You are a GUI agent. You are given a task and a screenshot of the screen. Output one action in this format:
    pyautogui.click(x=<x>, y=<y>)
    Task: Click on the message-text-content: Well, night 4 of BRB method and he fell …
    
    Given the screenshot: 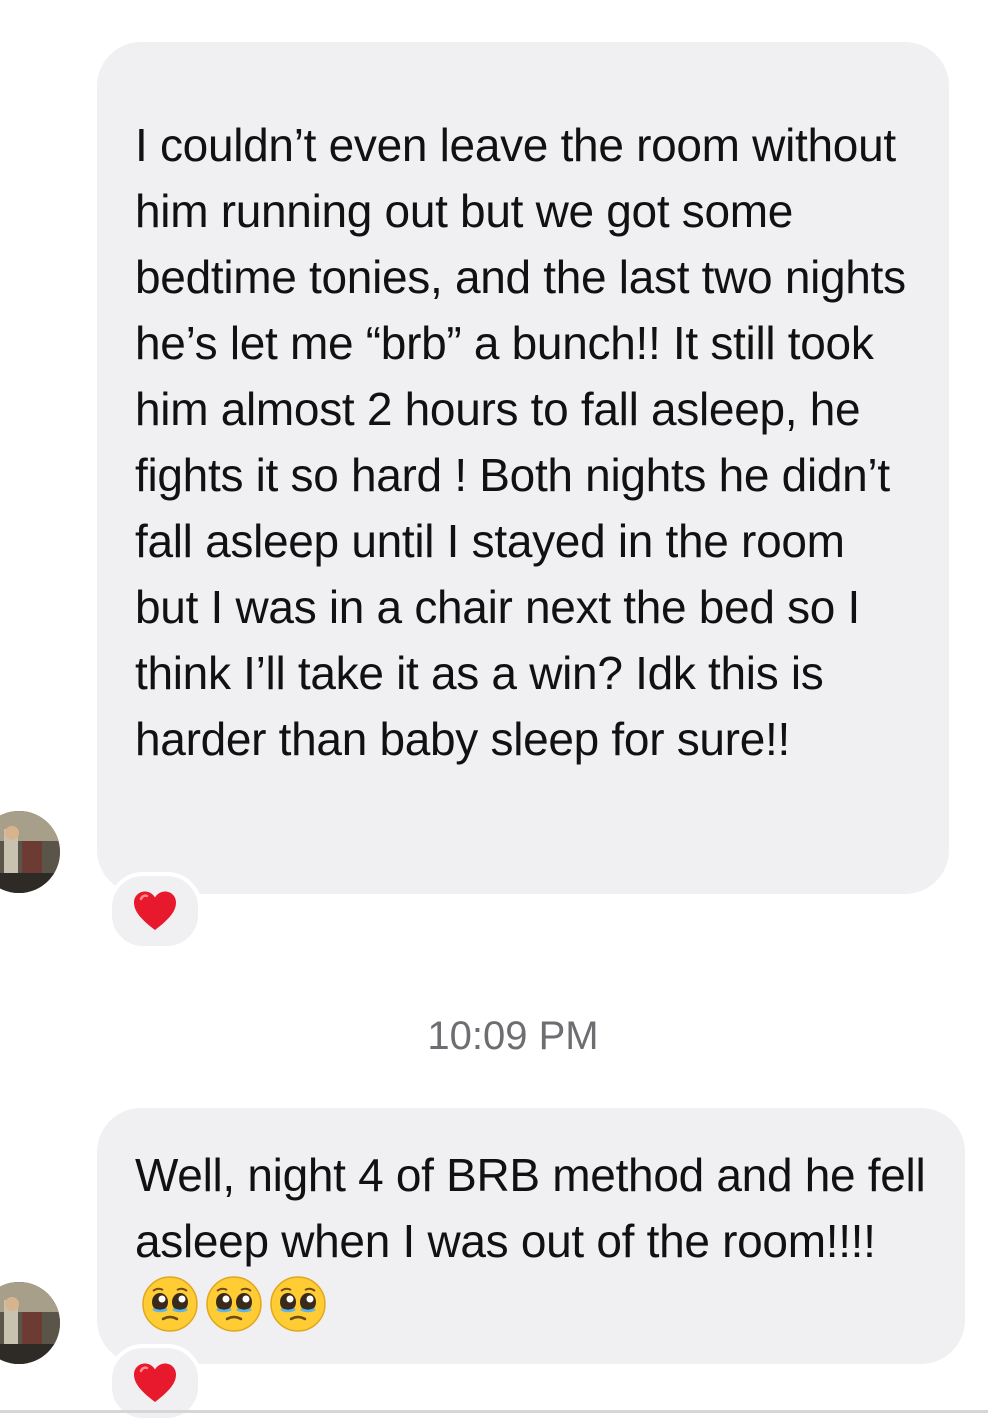 What is the action you would take?
    pyautogui.click(x=530, y=1208)
    